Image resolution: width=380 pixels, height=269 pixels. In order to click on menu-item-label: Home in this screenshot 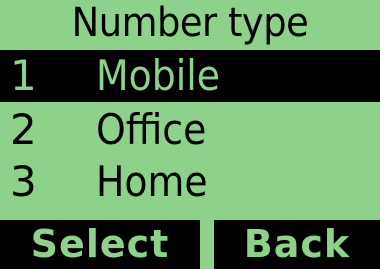, I will do `click(152, 181)`.